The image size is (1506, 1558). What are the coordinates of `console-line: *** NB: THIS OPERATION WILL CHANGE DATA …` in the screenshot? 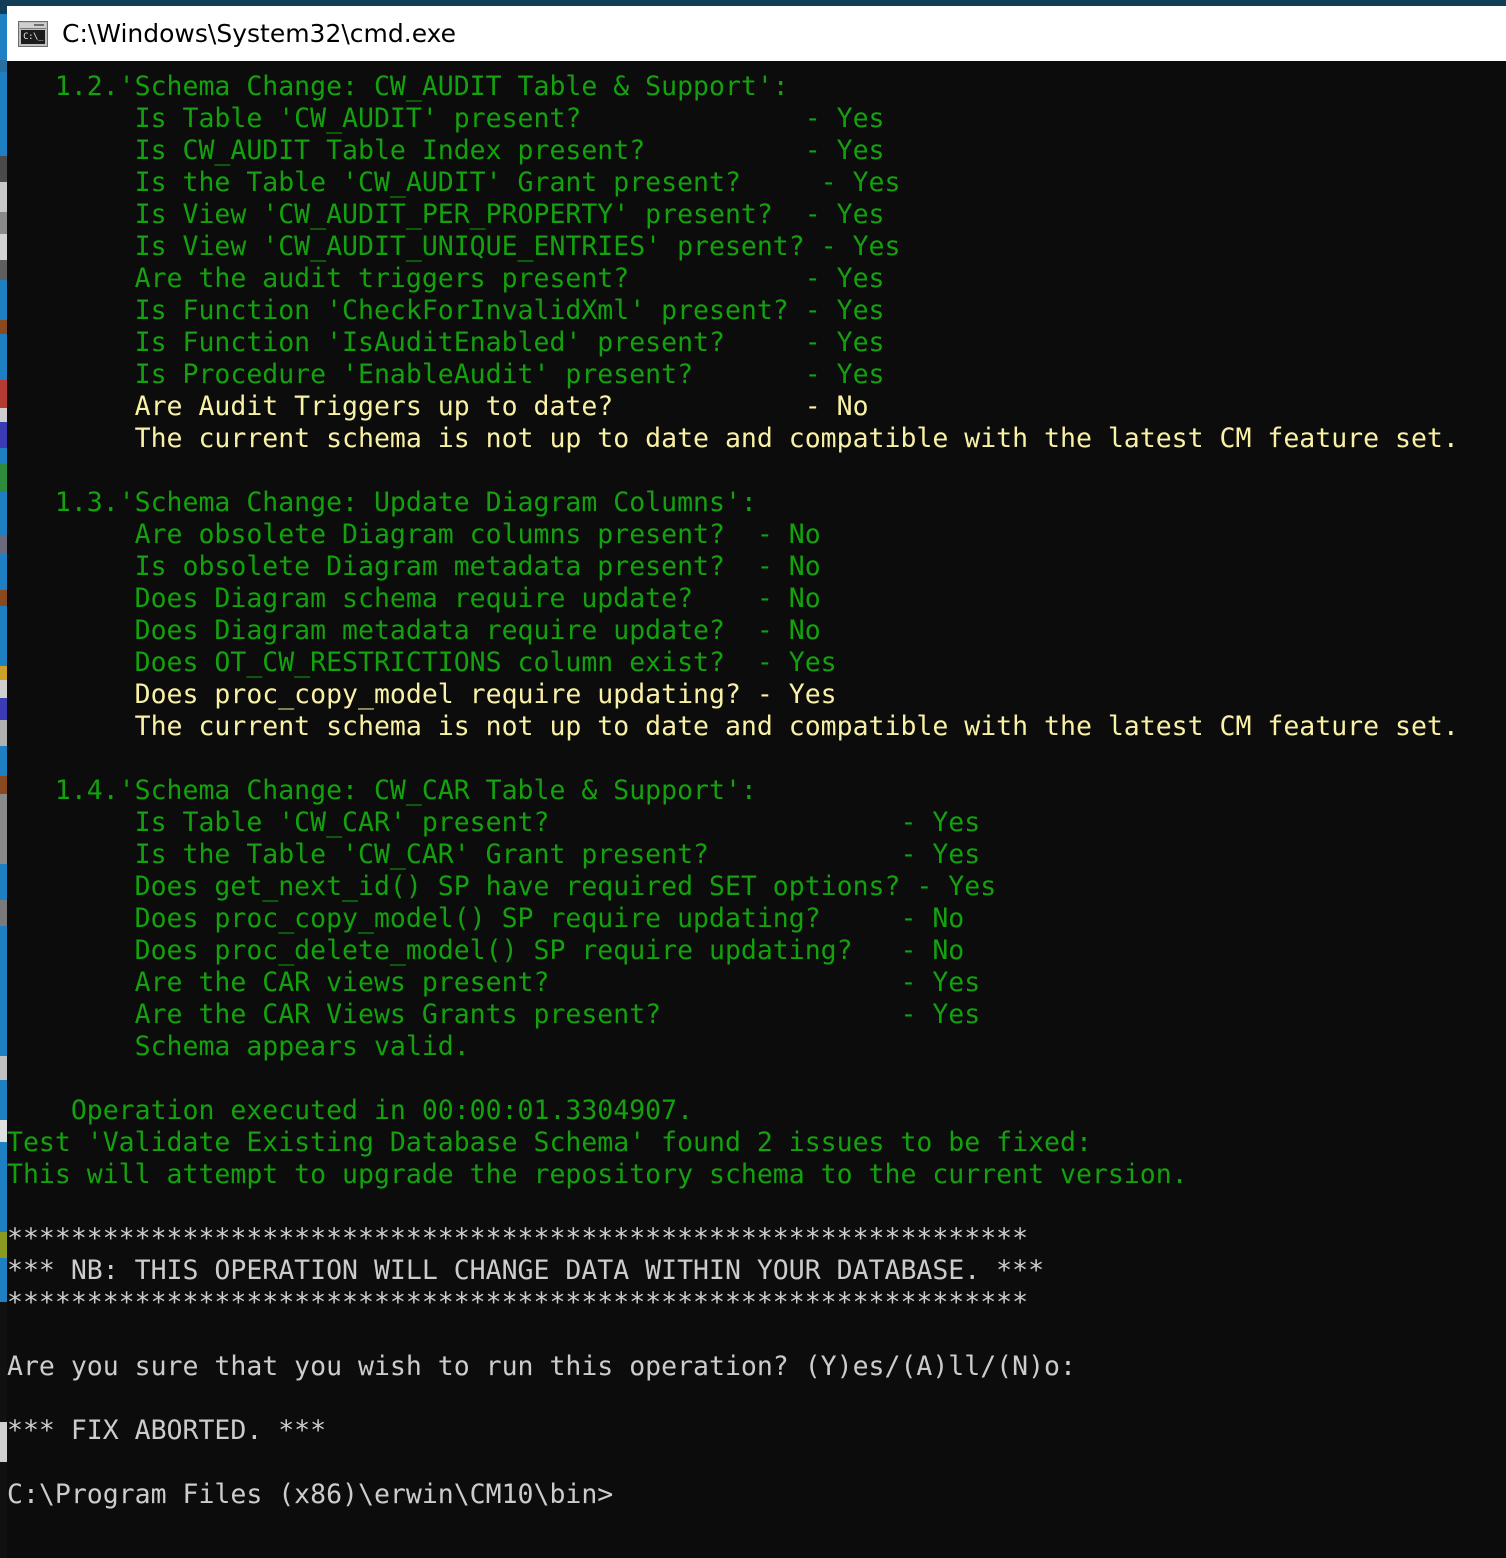 It's located at (526, 1270).